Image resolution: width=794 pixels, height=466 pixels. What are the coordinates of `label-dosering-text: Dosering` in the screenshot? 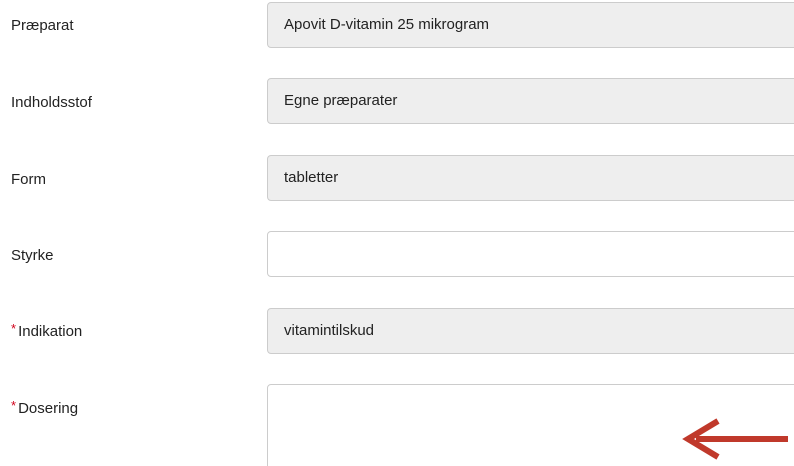 It's located at (48, 408).